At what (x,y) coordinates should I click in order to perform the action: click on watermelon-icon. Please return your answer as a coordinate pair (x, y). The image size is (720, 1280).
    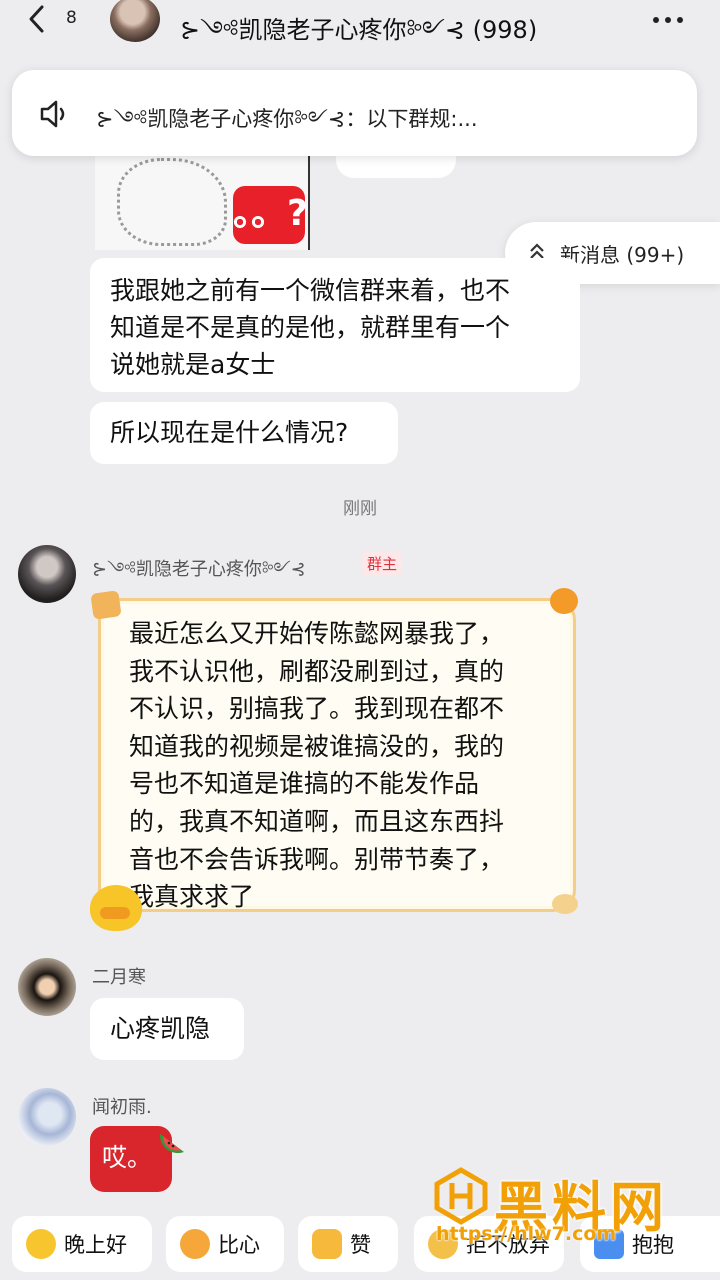
    Looking at the image, I should click on (171, 1144).